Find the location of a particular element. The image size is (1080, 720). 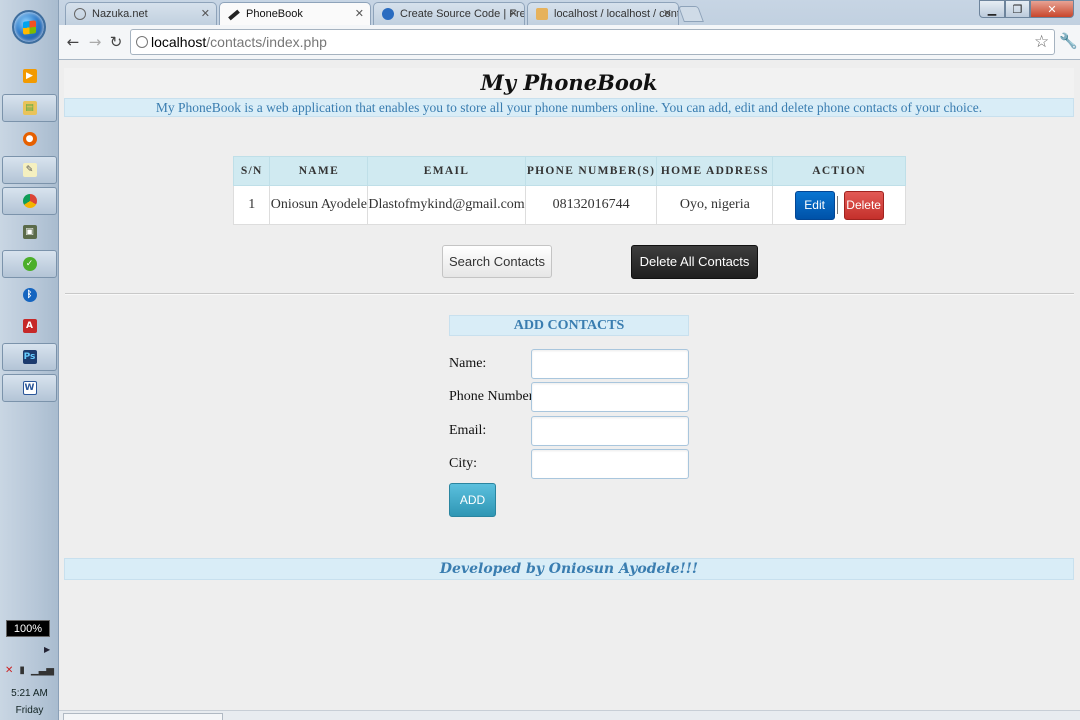

column-header-email: EMAIL is located at coordinates (446, 171).